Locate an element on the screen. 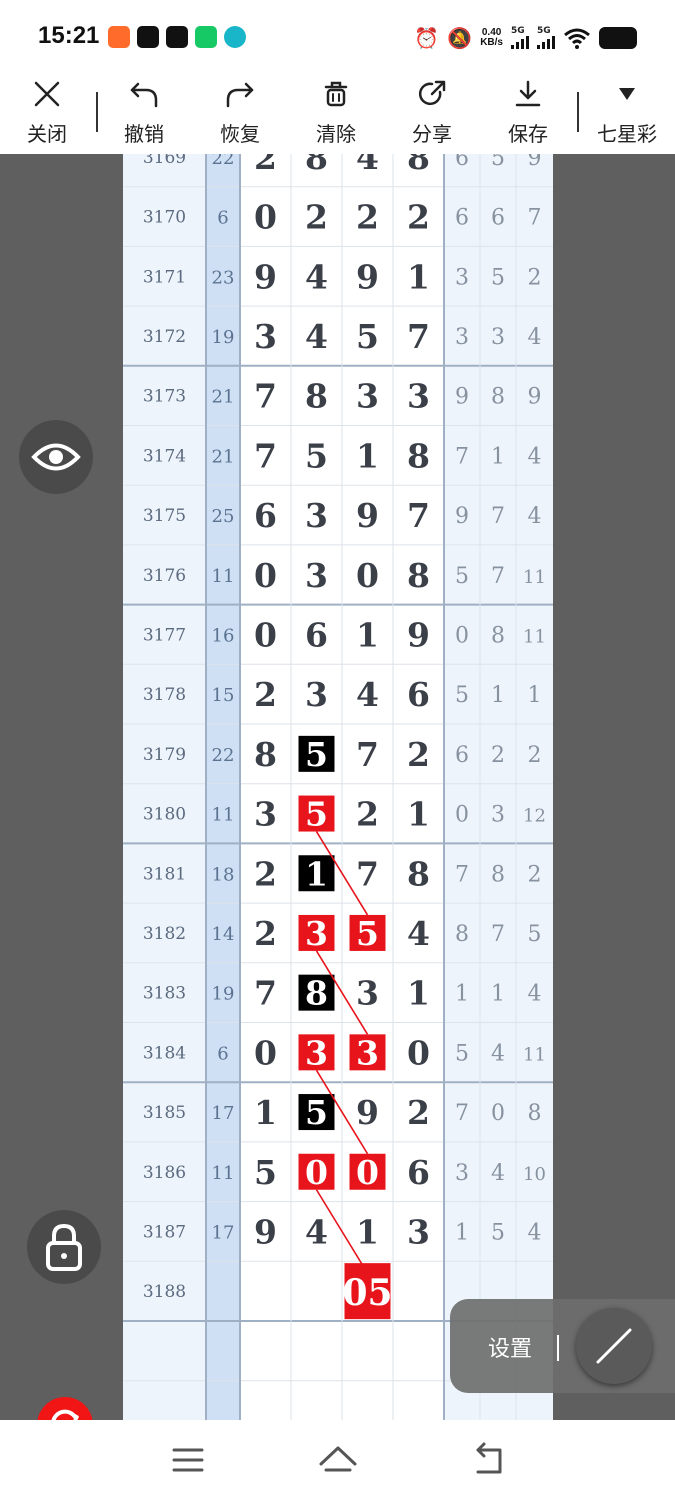 Image resolution: width=675 pixels, height=1500 pixels. battery-icon is located at coordinates (618, 38).